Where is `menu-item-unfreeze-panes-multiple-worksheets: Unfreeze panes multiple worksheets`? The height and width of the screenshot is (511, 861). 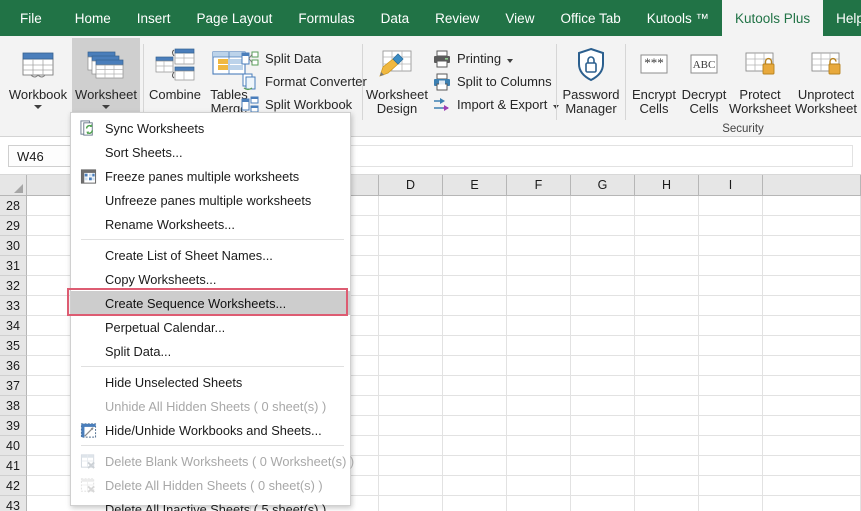
menu-item-unfreeze-panes-multiple-worksheets: Unfreeze panes multiple worksheets is located at coordinates (210, 200).